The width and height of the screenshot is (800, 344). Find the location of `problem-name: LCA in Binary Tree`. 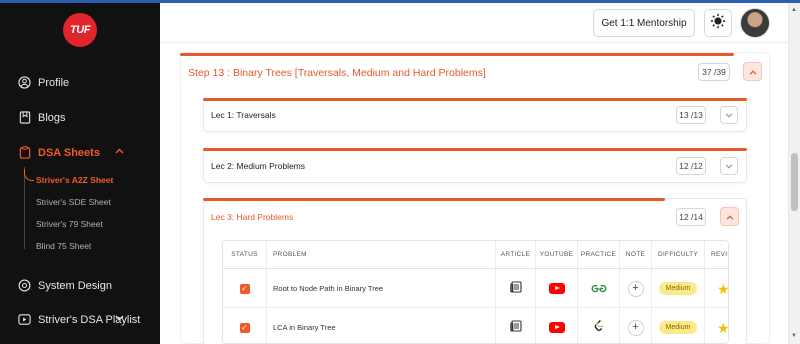

problem-name: LCA in Binary Tree is located at coordinates (381, 325).